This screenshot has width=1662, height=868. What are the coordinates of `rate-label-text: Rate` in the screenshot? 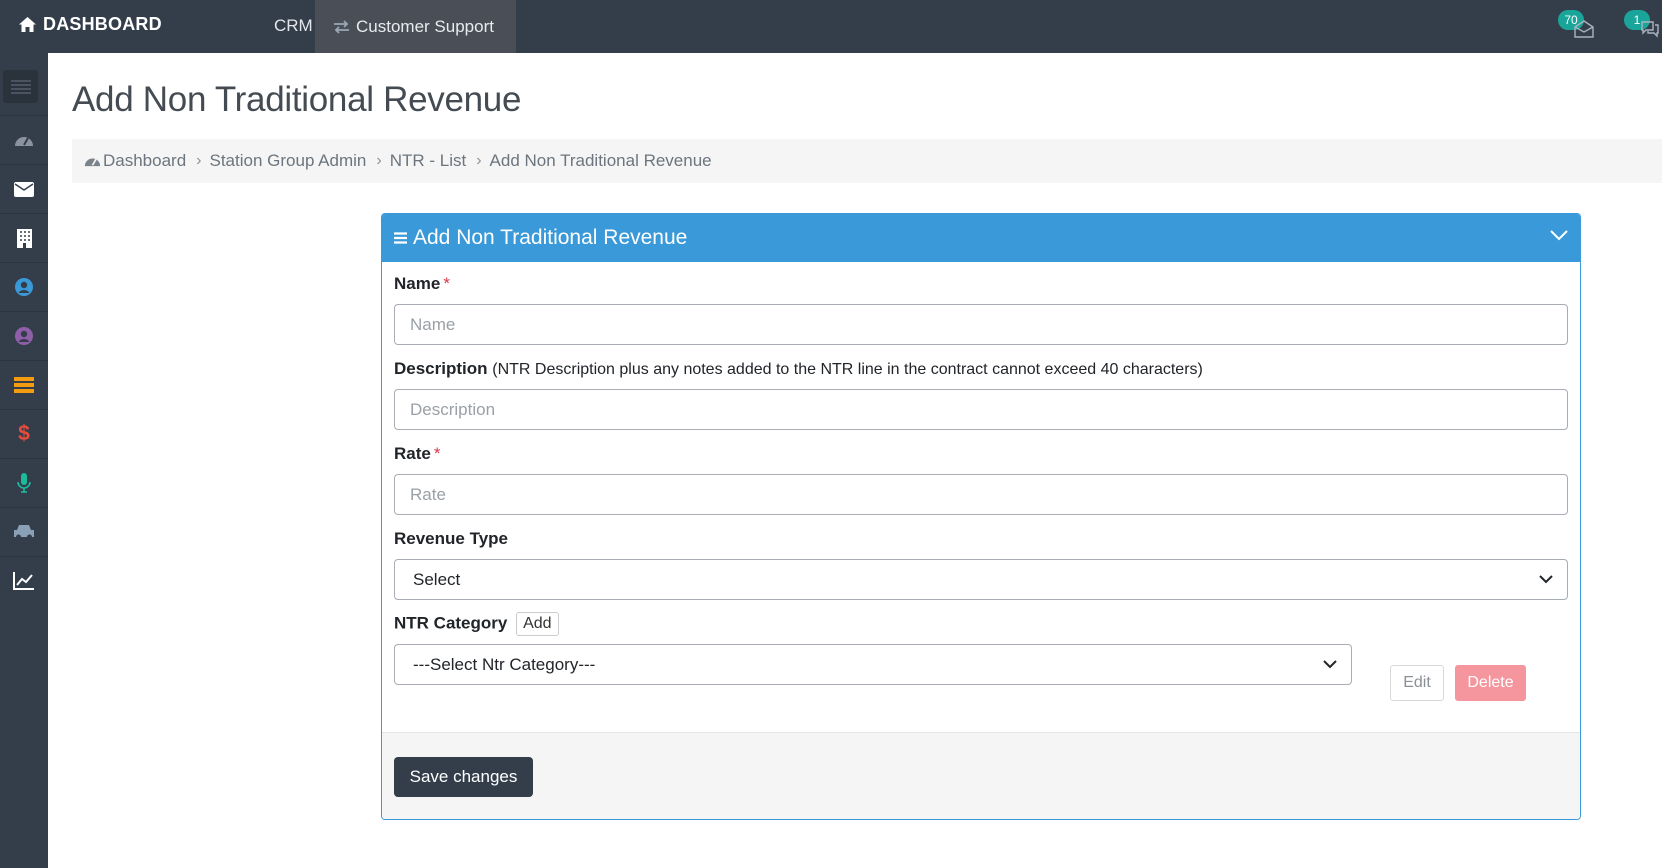 It's located at (412, 453).